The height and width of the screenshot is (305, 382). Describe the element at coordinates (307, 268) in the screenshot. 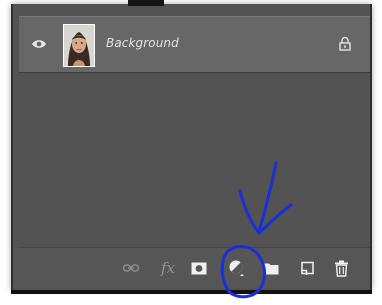

I see `new-layer-icon` at that location.